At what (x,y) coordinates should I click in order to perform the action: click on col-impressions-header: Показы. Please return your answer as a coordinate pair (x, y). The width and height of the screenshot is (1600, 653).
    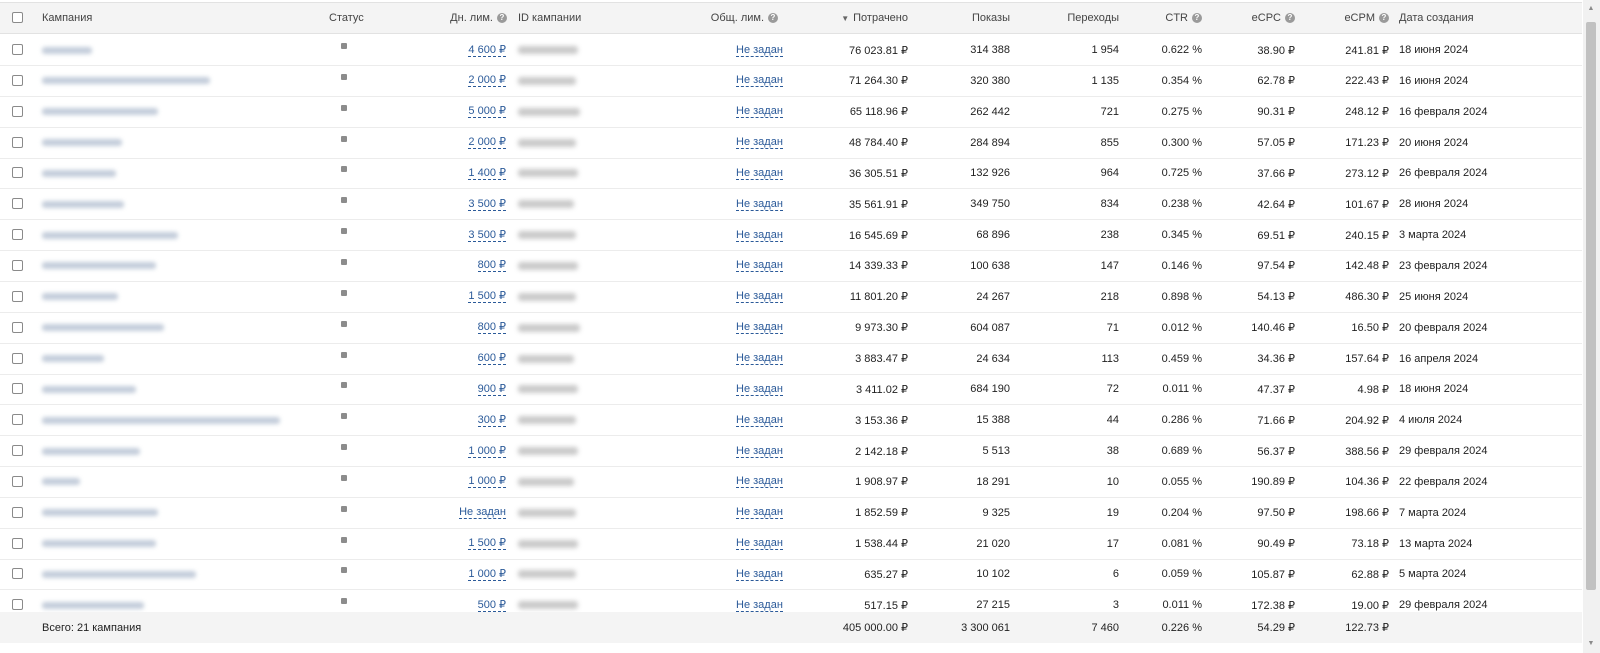
    Looking at the image, I should click on (965, 18).